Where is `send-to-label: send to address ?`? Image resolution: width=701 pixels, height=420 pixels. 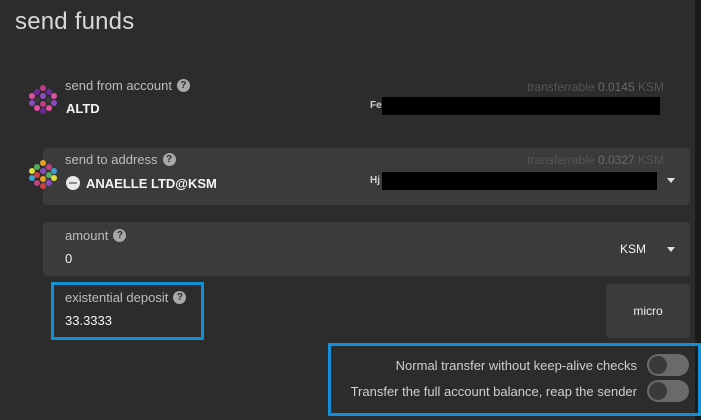 send-to-label: send to address ? is located at coordinates (120, 159).